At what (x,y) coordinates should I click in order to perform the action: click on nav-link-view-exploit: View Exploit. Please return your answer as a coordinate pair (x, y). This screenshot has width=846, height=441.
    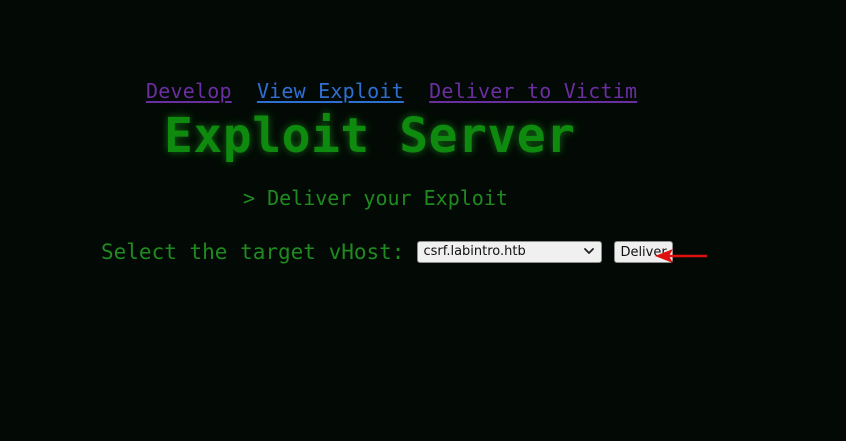
    Looking at the image, I should click on (330, 91).